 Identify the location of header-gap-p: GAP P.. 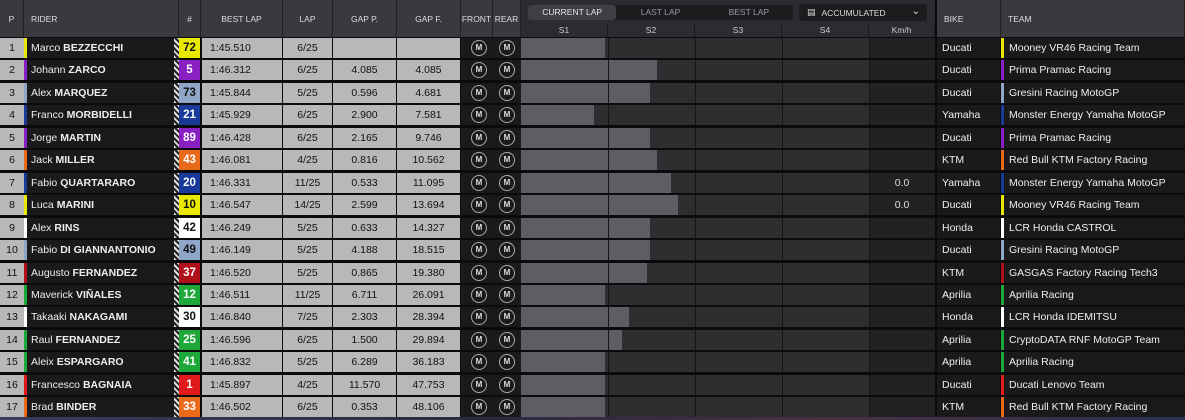
(365, 18).